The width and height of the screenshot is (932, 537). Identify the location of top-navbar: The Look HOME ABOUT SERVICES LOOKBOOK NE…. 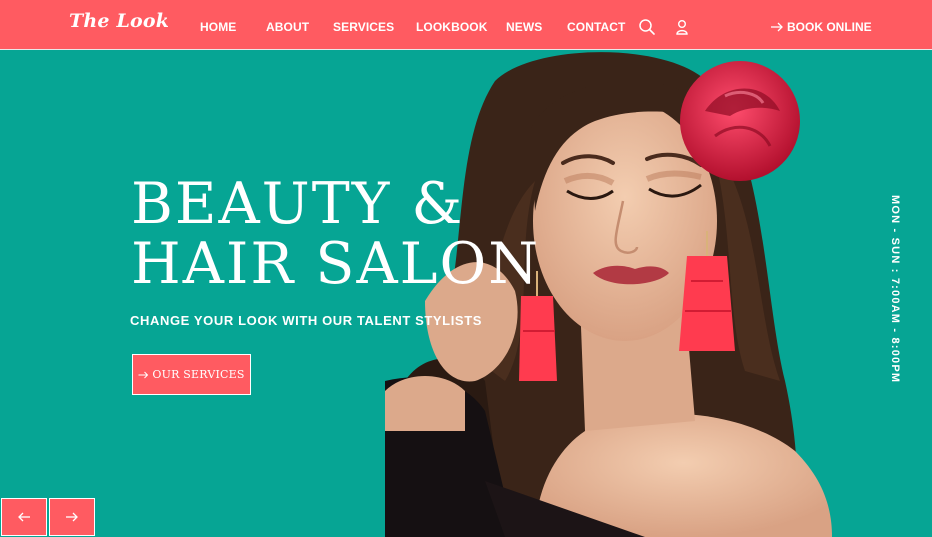
(466, 25).